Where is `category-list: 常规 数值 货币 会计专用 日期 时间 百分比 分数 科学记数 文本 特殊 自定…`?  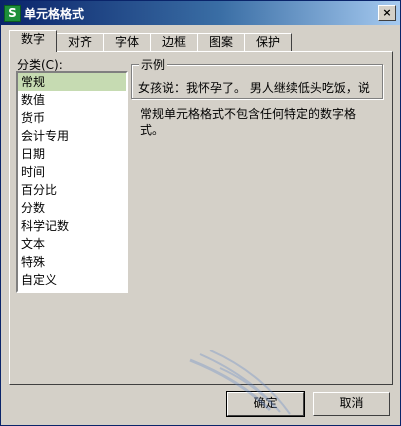 category-list: 常规 数值 货币 会计专用 日期 时间 百分比 分数 科学记数 文本 特殊 自定… is located at coordinates (72, 182).